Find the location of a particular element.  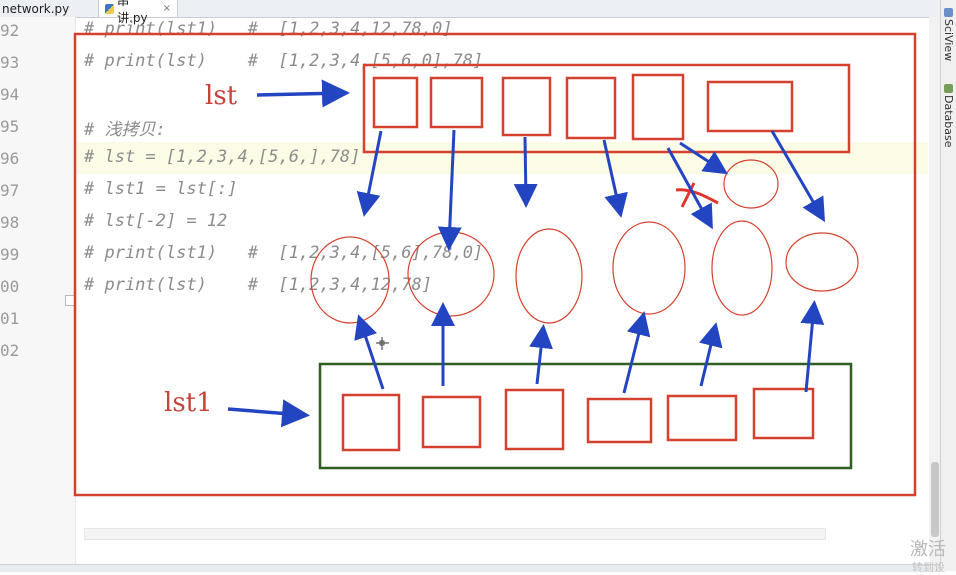

label-lst: lst is located at coordinates (221, 96).